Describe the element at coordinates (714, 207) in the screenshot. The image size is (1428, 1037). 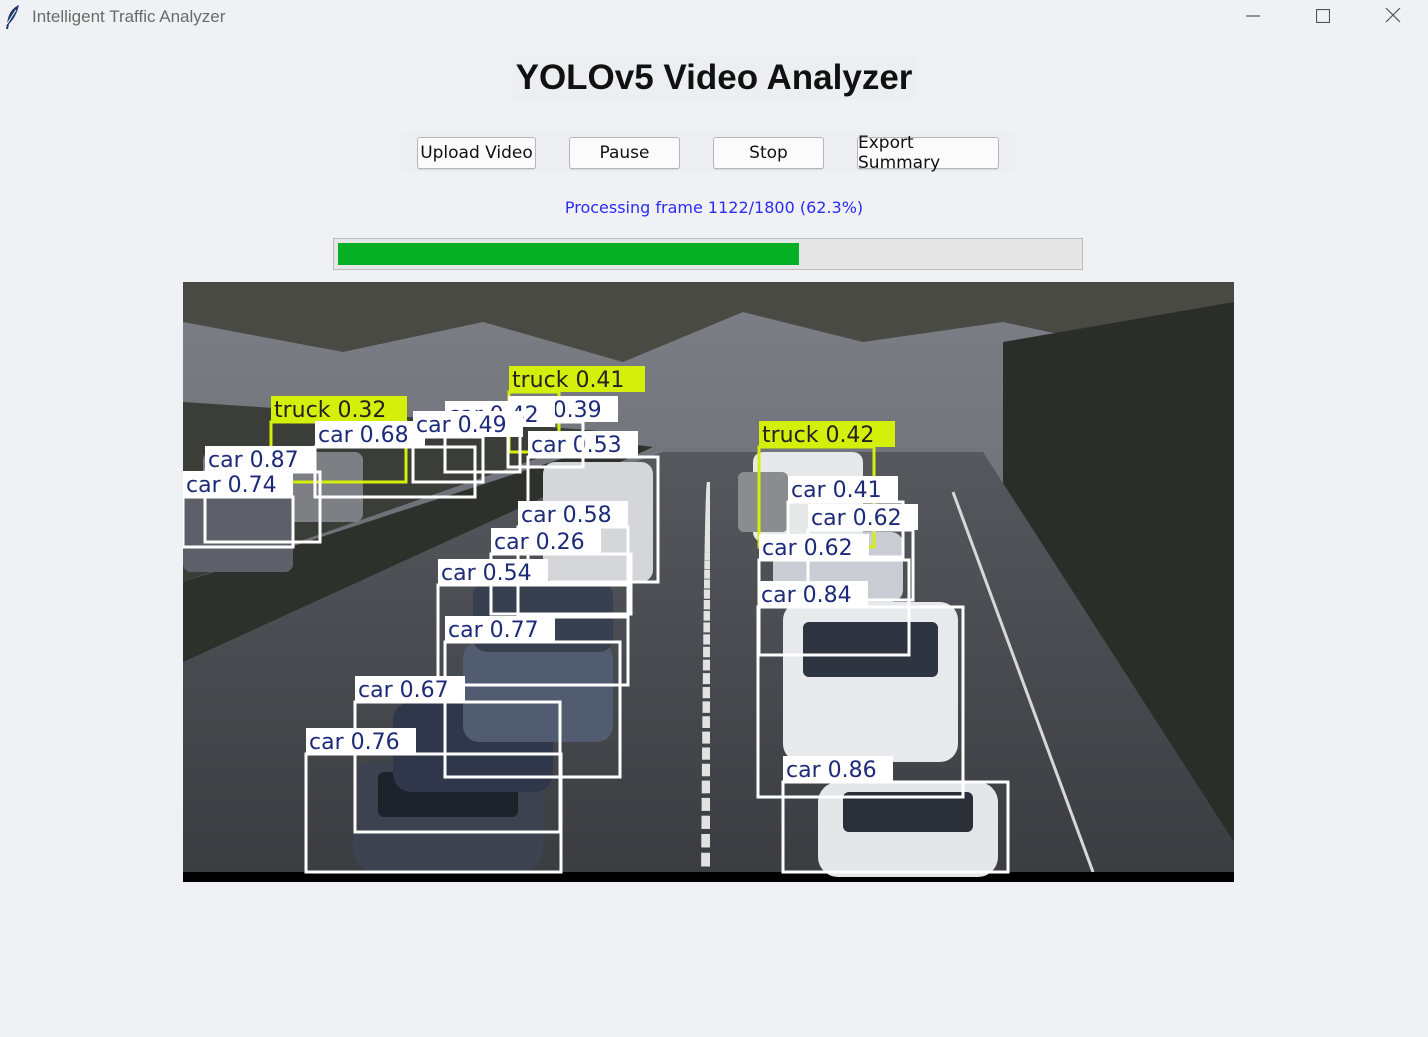
I see `processing-status: Processing frame 1122/1800 (62.3%)` at that location.